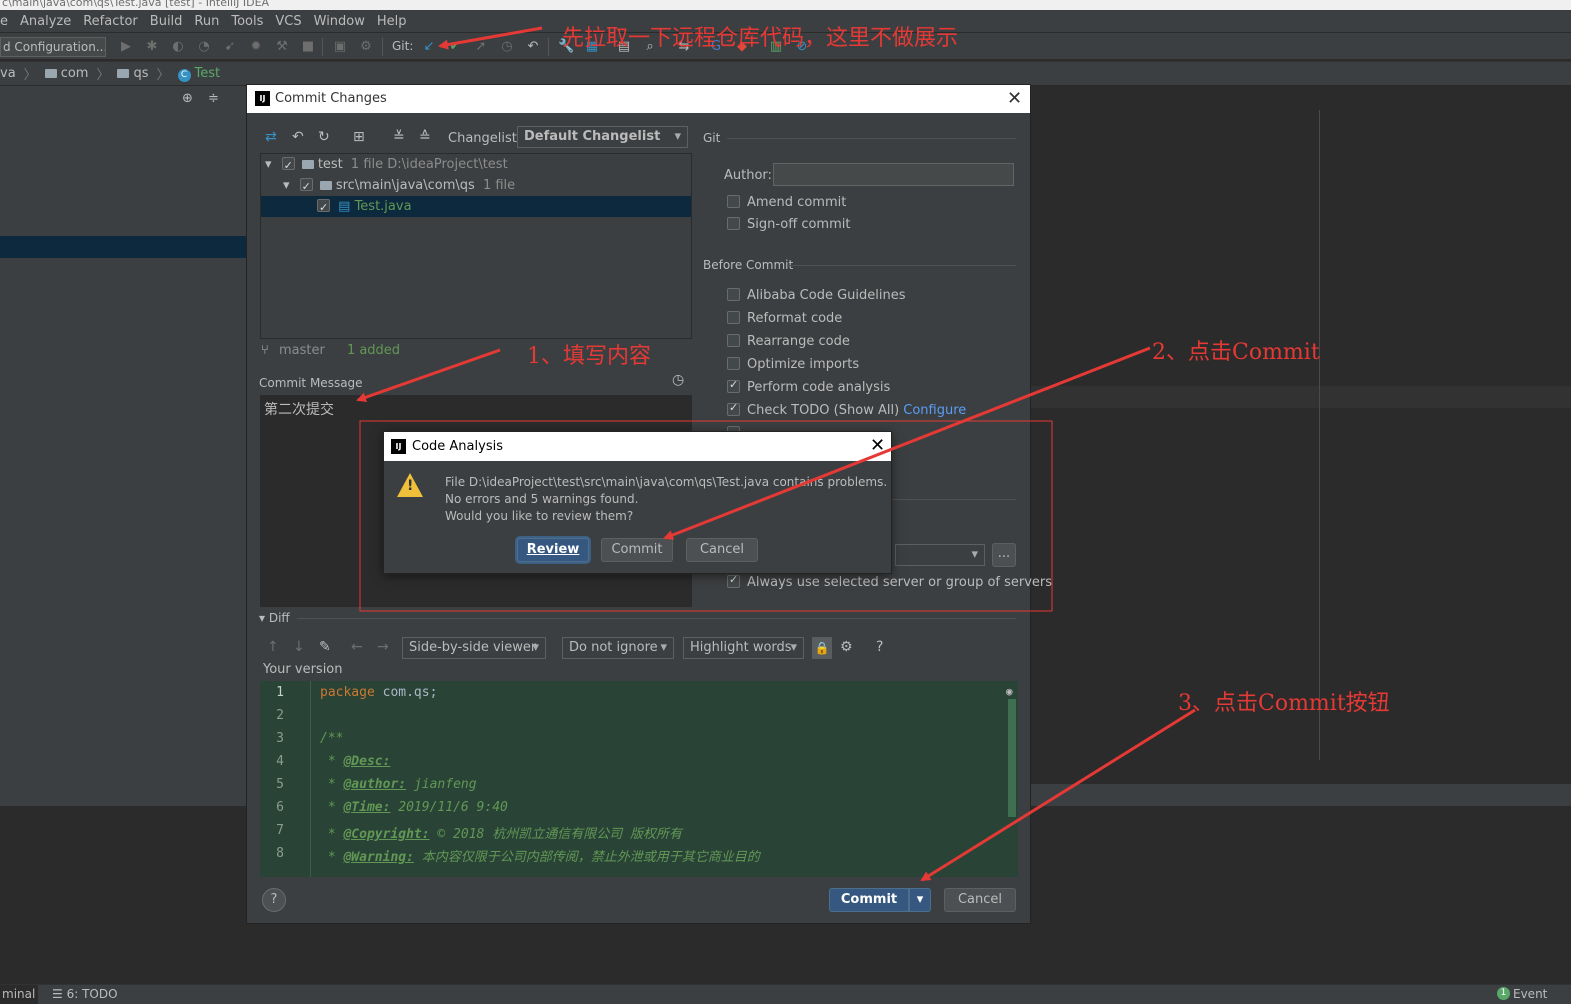 The height and width of the screenshot is (1004, 1571). I want to click on review-button: Review, so click(553, 550).